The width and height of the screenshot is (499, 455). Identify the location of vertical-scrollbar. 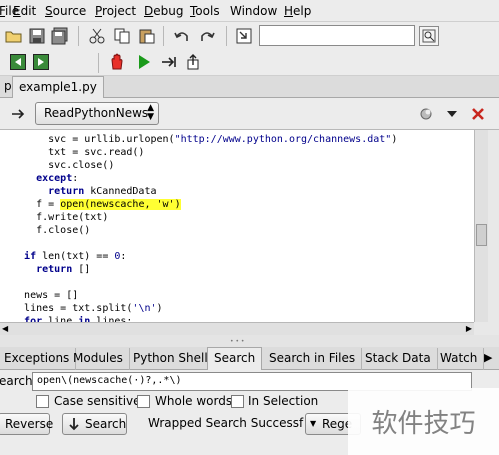
(481, 226).